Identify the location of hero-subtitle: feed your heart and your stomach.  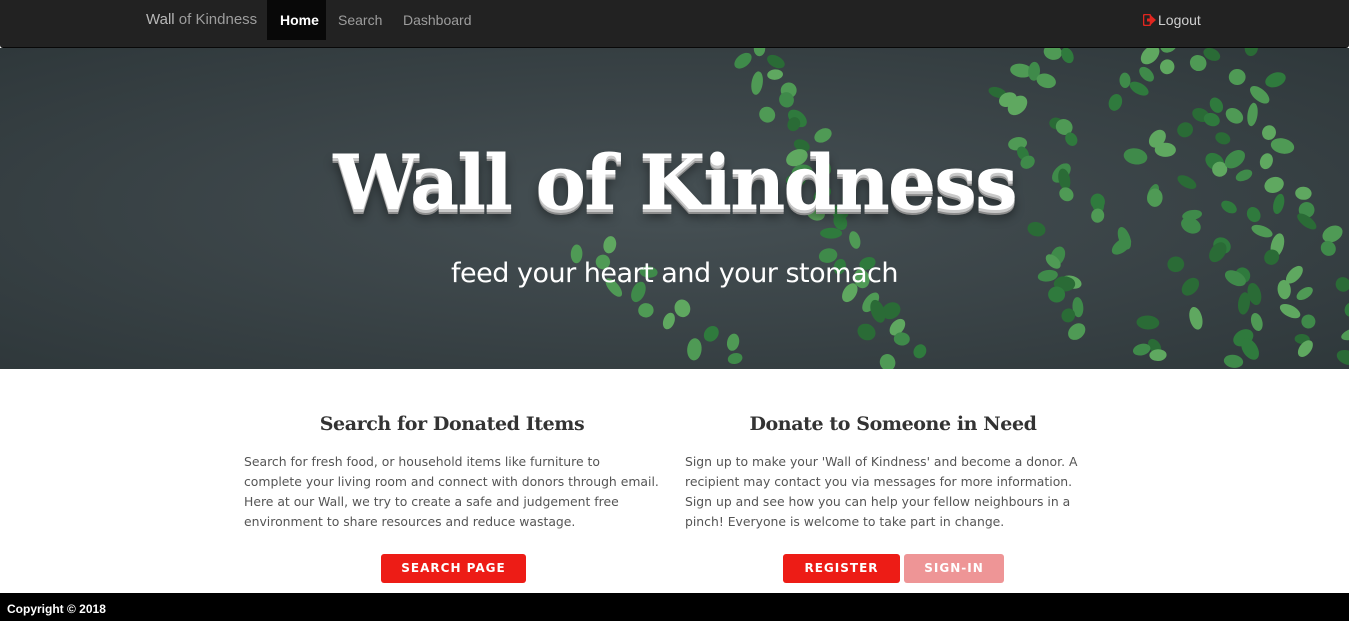
(674, 273).